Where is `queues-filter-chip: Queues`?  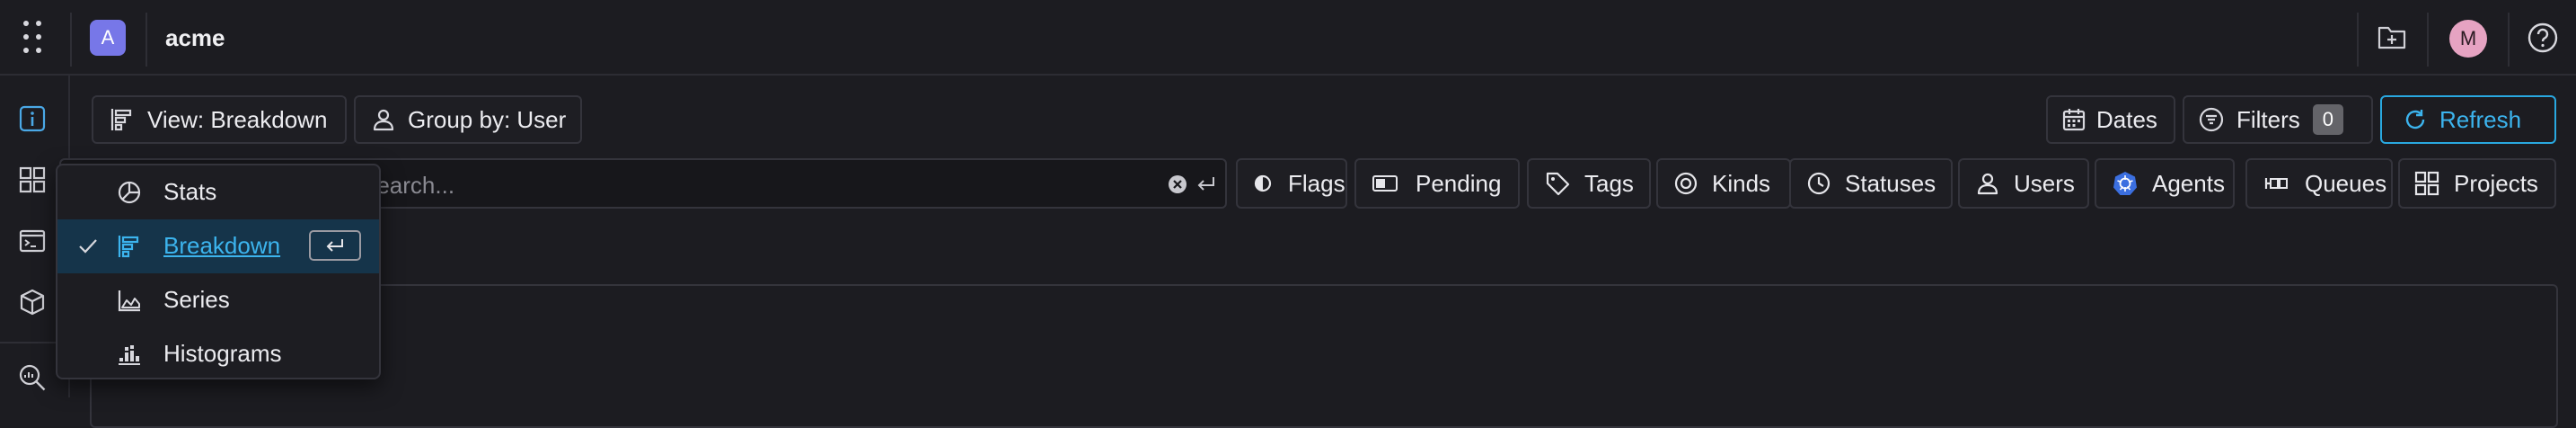 queues-filter-chip: Queues is located at coordinates (2319, 183).